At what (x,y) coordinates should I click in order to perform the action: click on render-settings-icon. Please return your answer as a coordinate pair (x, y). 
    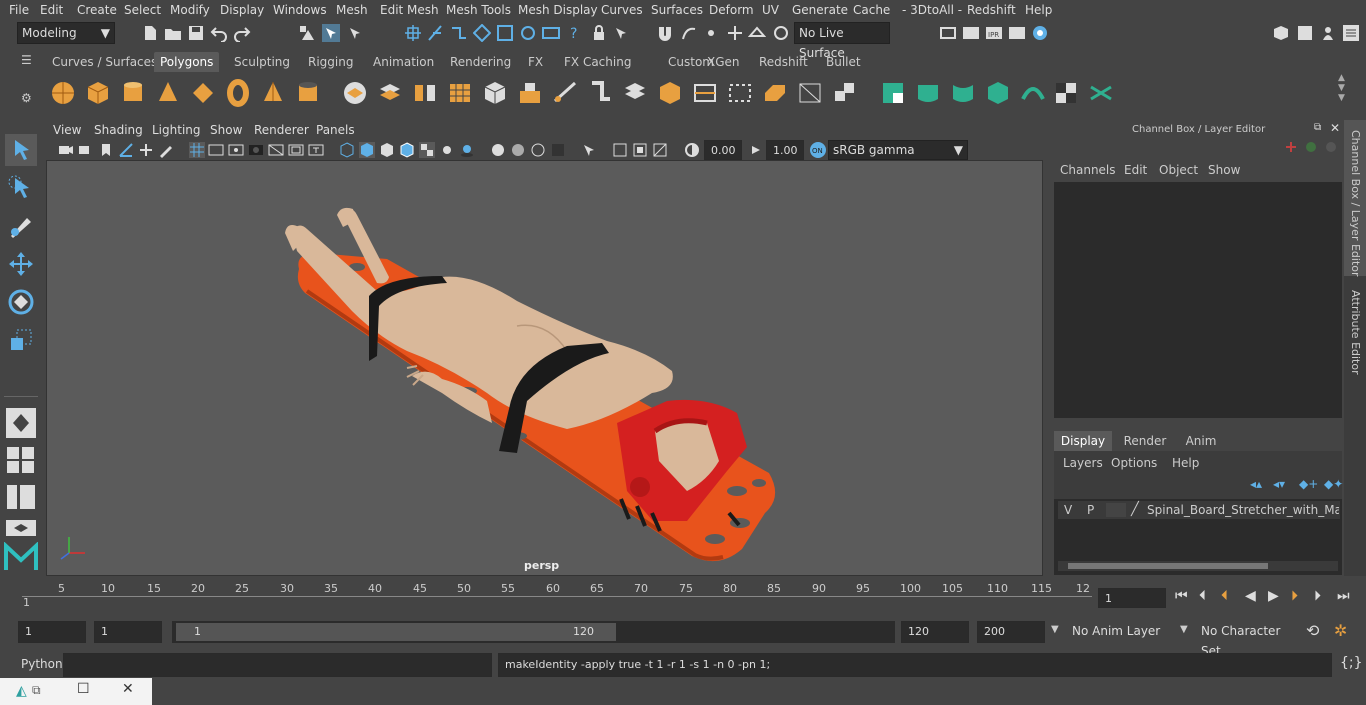
    Looking at the image, I should click on (551, 33).